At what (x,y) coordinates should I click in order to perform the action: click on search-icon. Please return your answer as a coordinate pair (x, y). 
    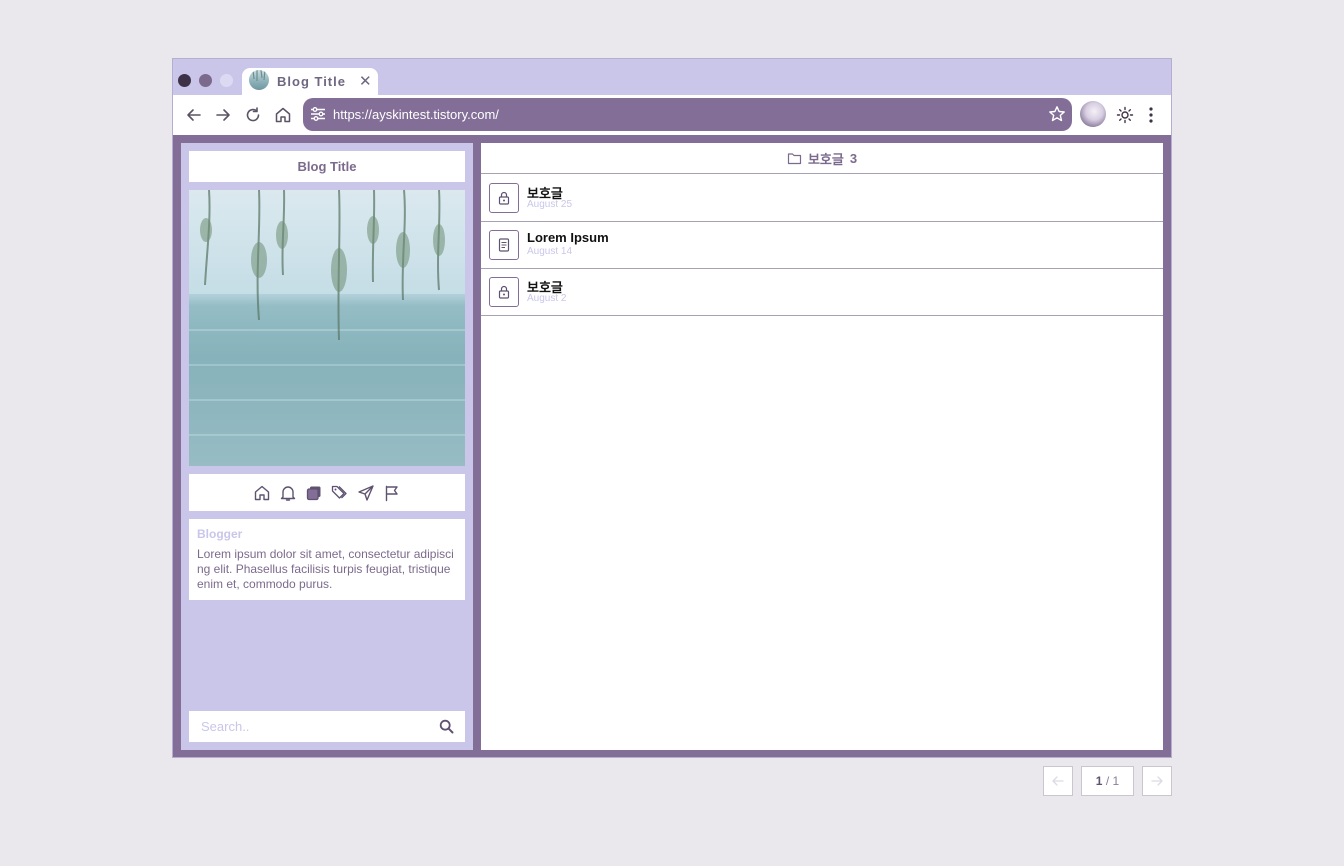
    Looking at the image, I should click on (446, 726).